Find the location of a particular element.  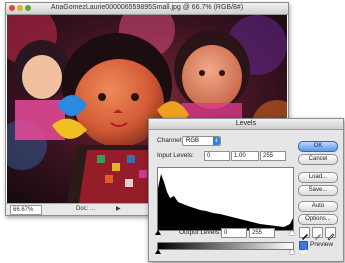

histogram is located at coordinates (225, 199).